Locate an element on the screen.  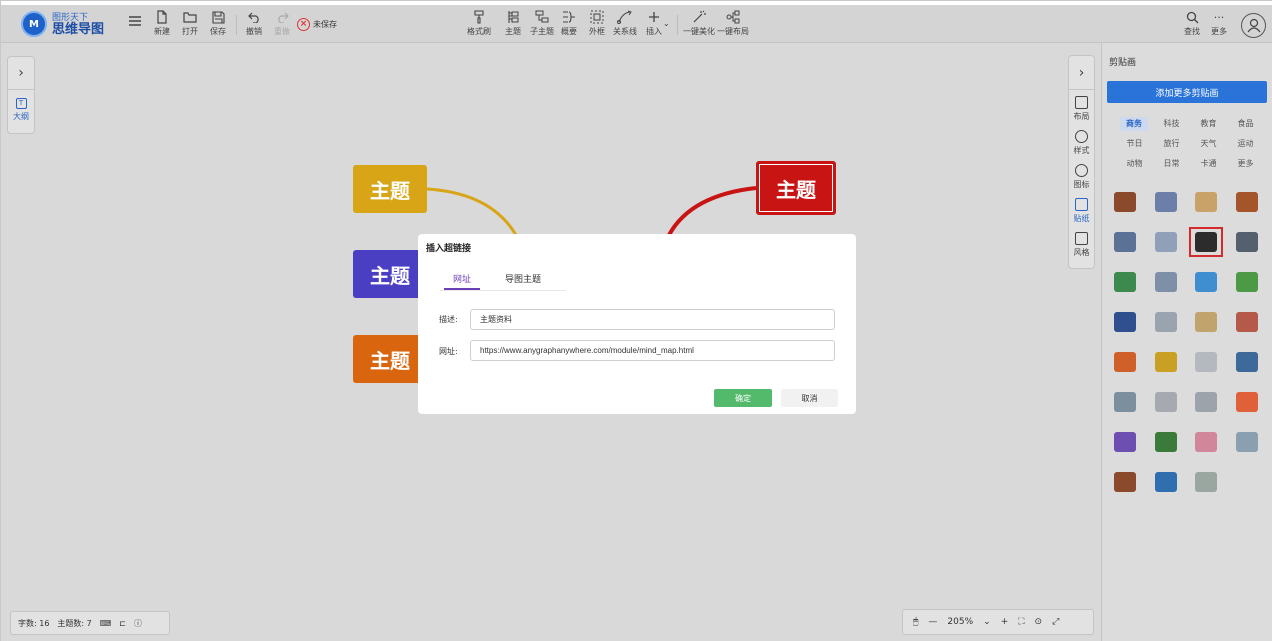
dialog-tabs: 网址 导图主题 is located at coordinates (503, 280).